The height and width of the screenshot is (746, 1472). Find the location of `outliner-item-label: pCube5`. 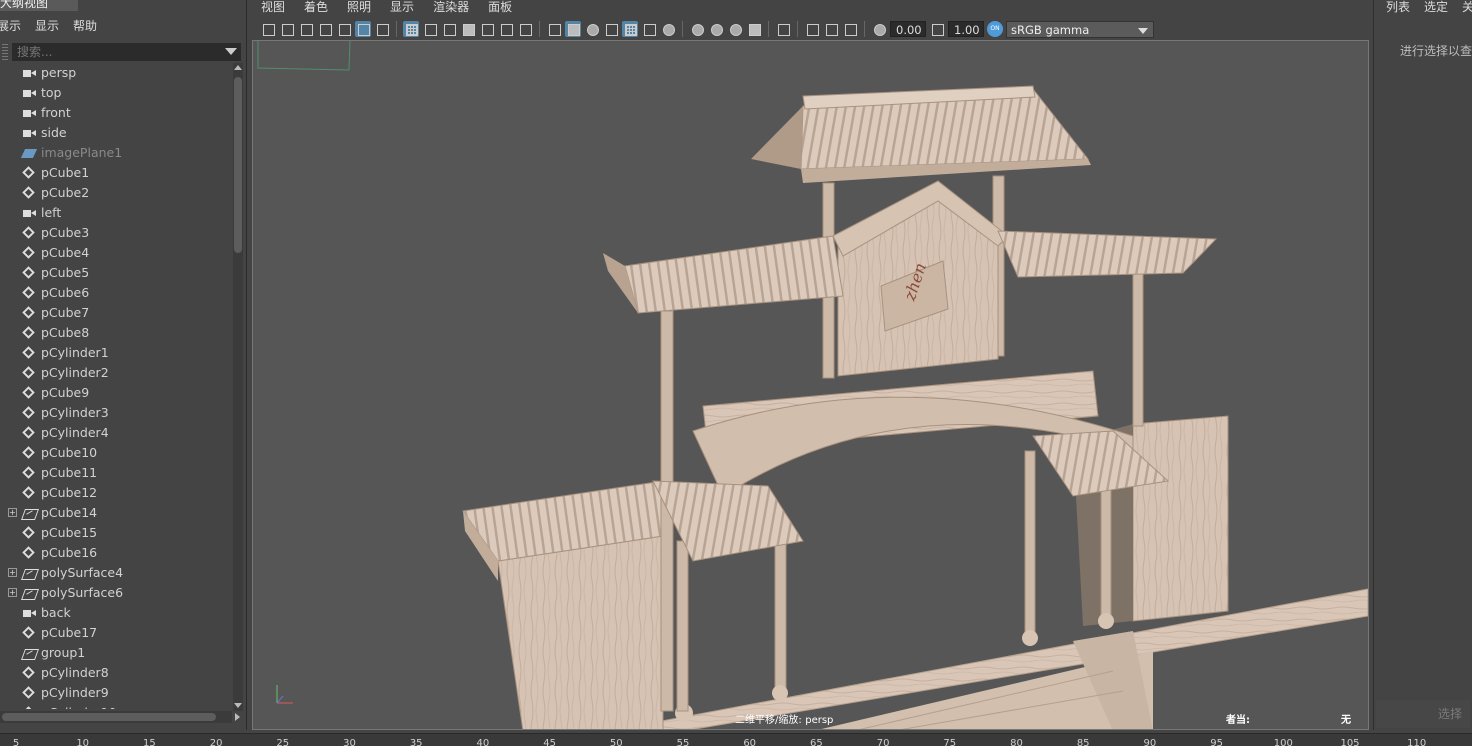

outliner-item-label: pCube5 is located at coordinates (65, 272).